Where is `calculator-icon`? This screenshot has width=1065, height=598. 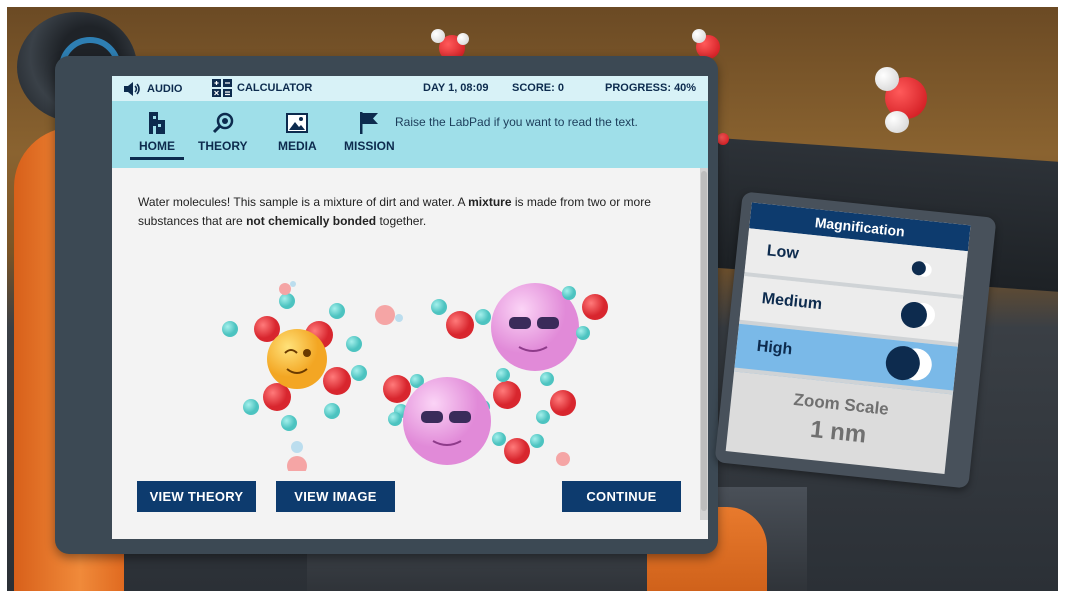
calculator-icon is located at coordinates (222, 88).